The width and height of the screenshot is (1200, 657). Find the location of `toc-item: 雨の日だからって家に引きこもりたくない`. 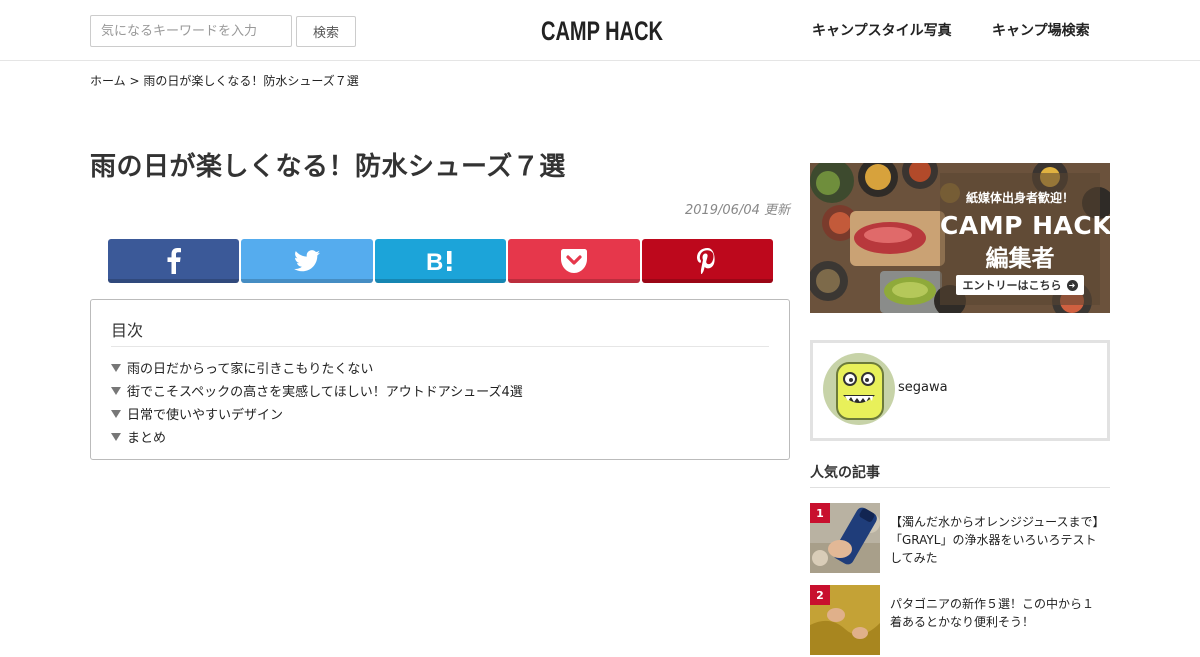

toc-item: 雨の日だからって家に引きこもりたくない is located at coordinates (317, 367).